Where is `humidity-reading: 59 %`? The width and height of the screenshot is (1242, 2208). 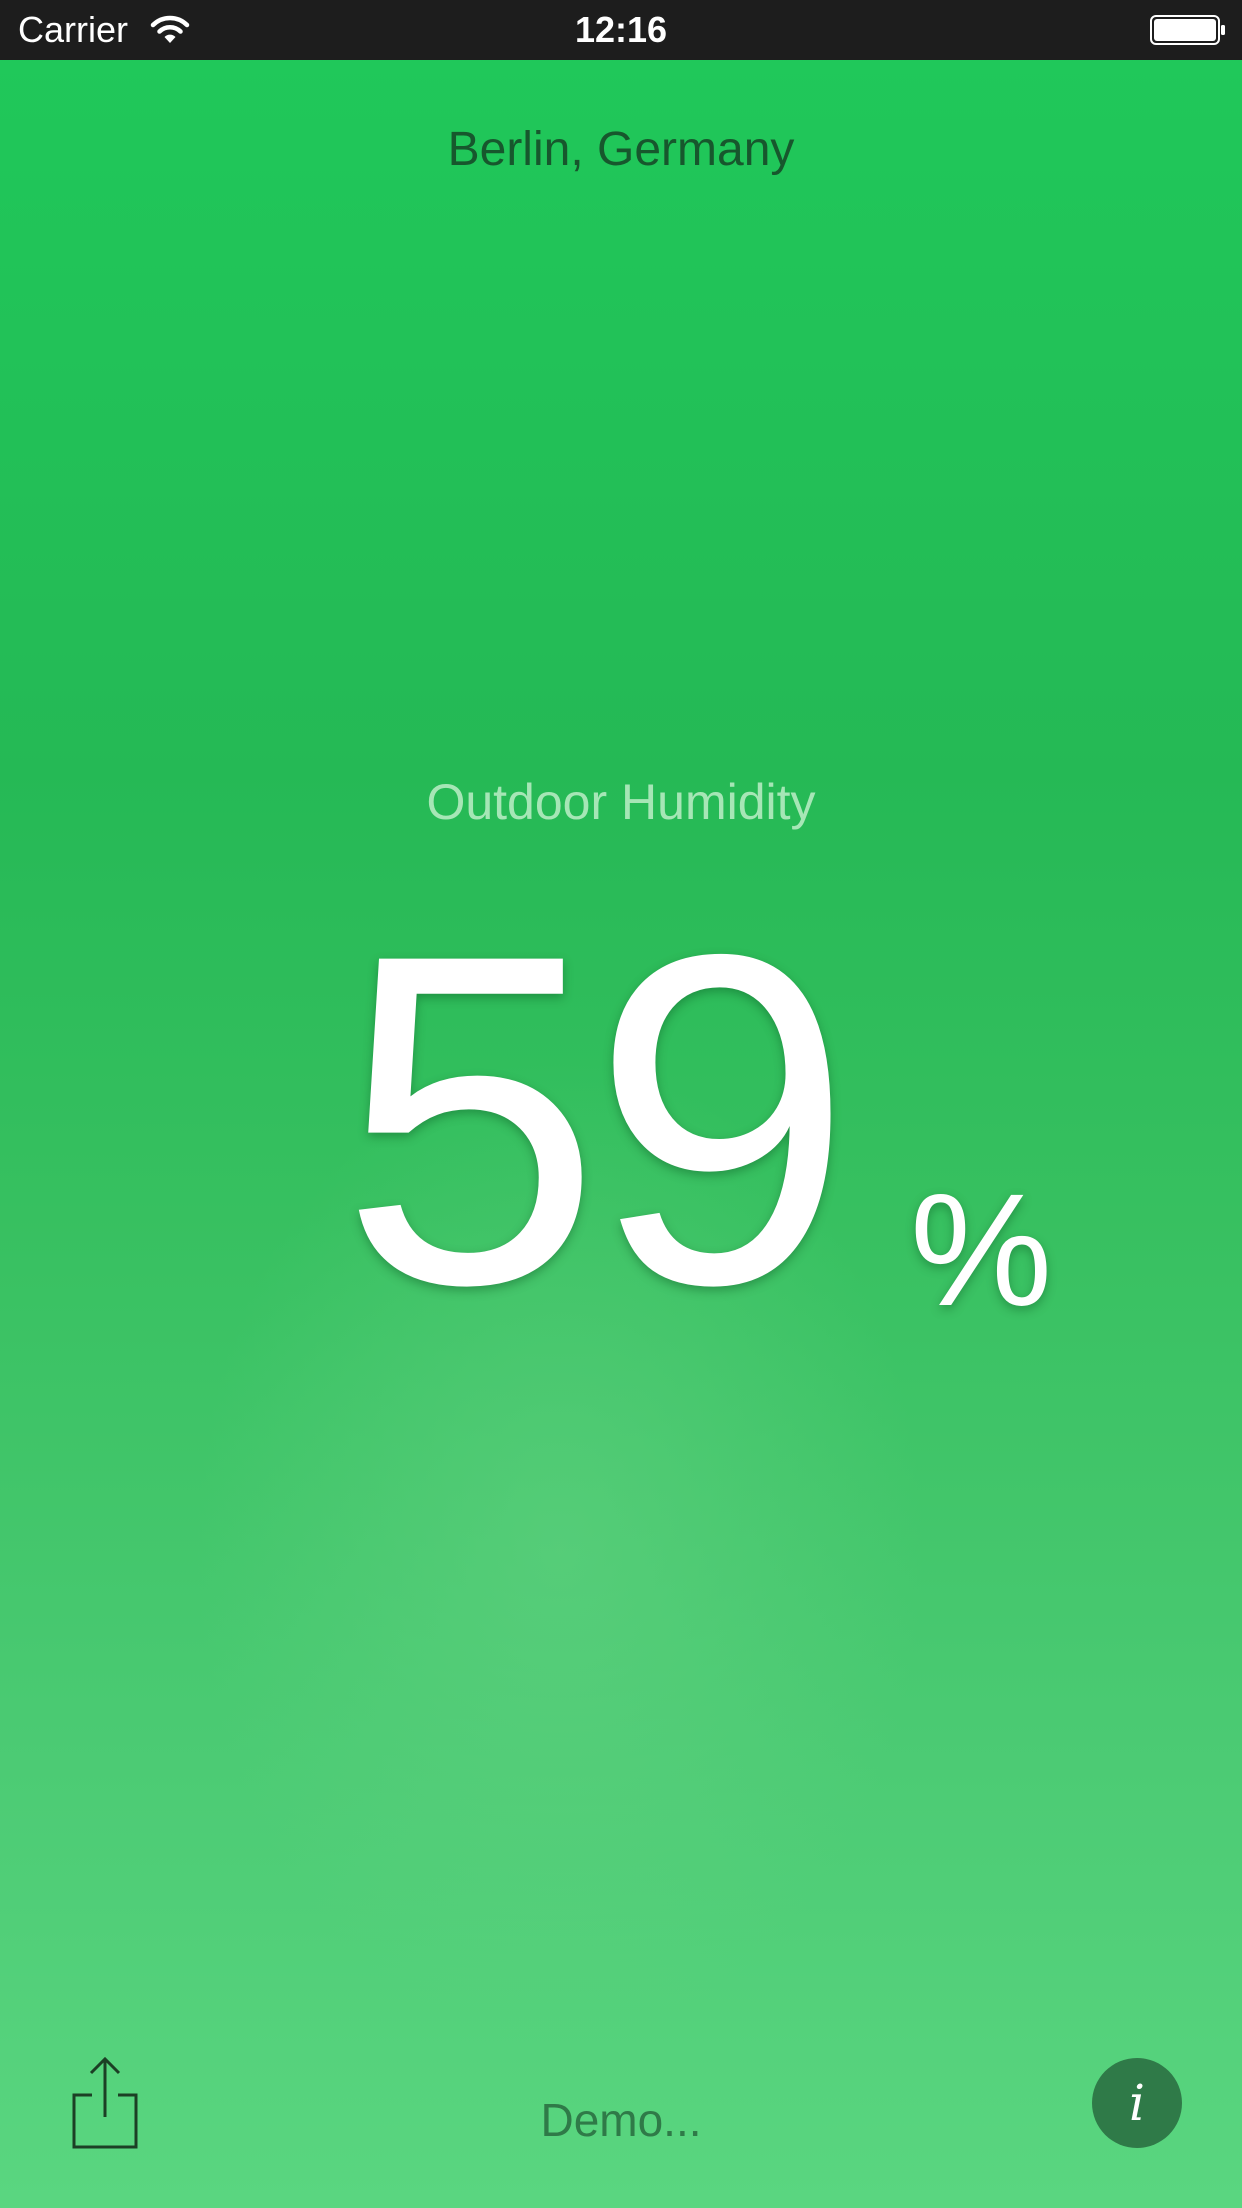
humidity-reading: 59 % is located at coordinates (696, 1119).